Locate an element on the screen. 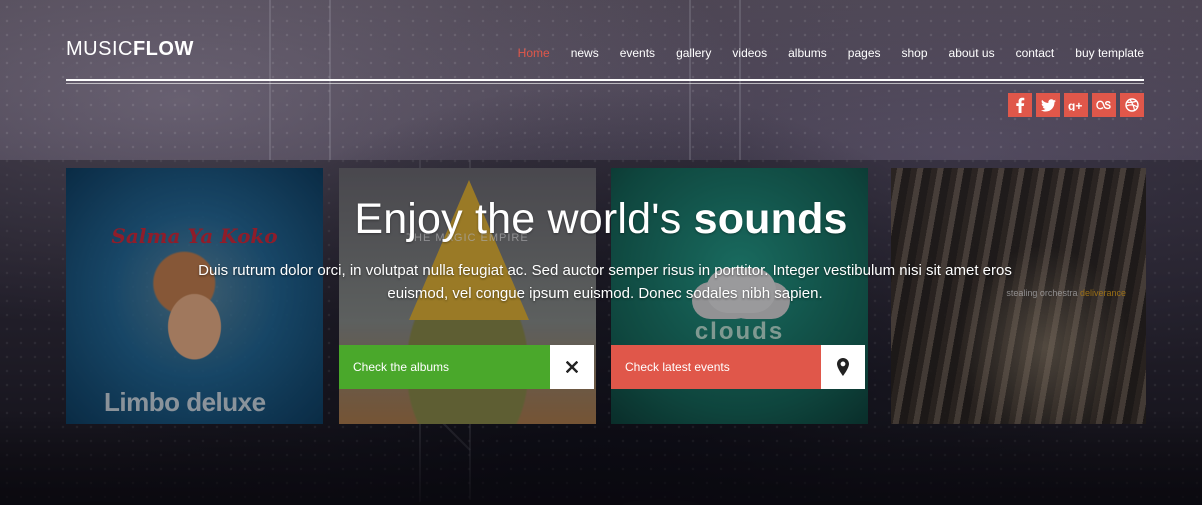 This screenshot has height=505, width=1202. check-events-label: Check latest events is located at coordinates (716, 367).